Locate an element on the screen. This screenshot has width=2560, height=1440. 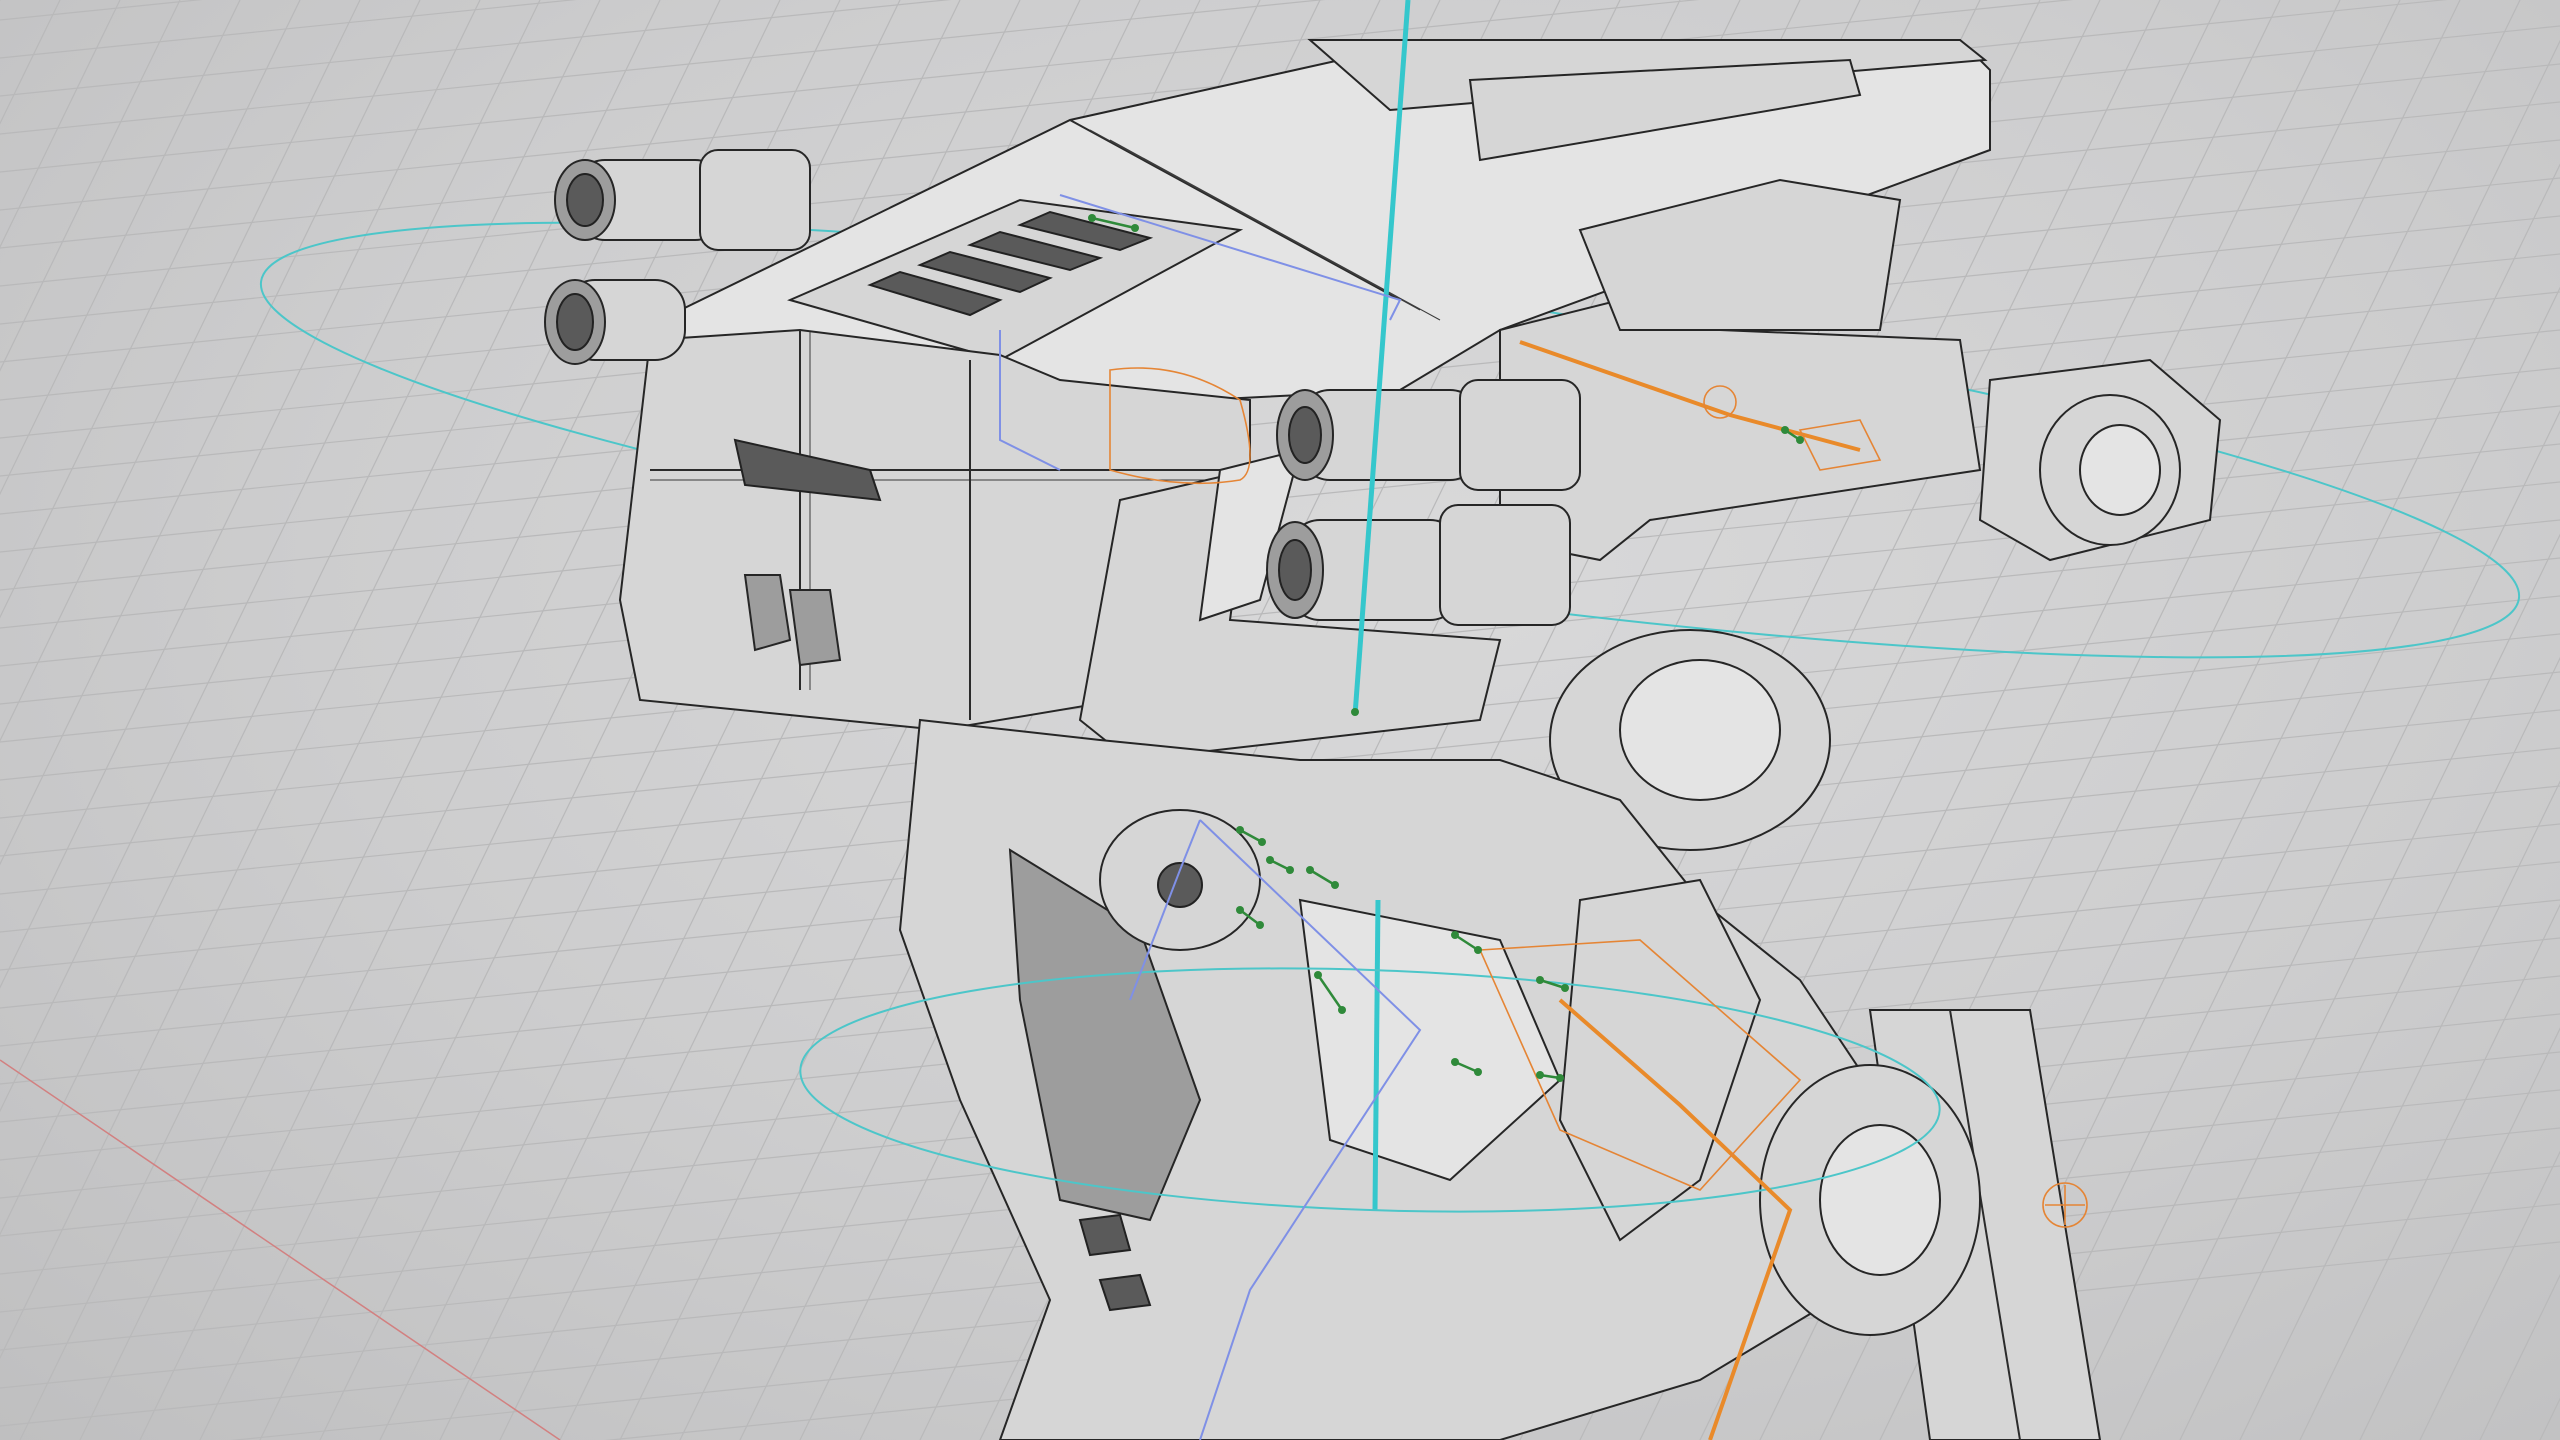
shoulder-ring is located at coordinates (2100, 460).